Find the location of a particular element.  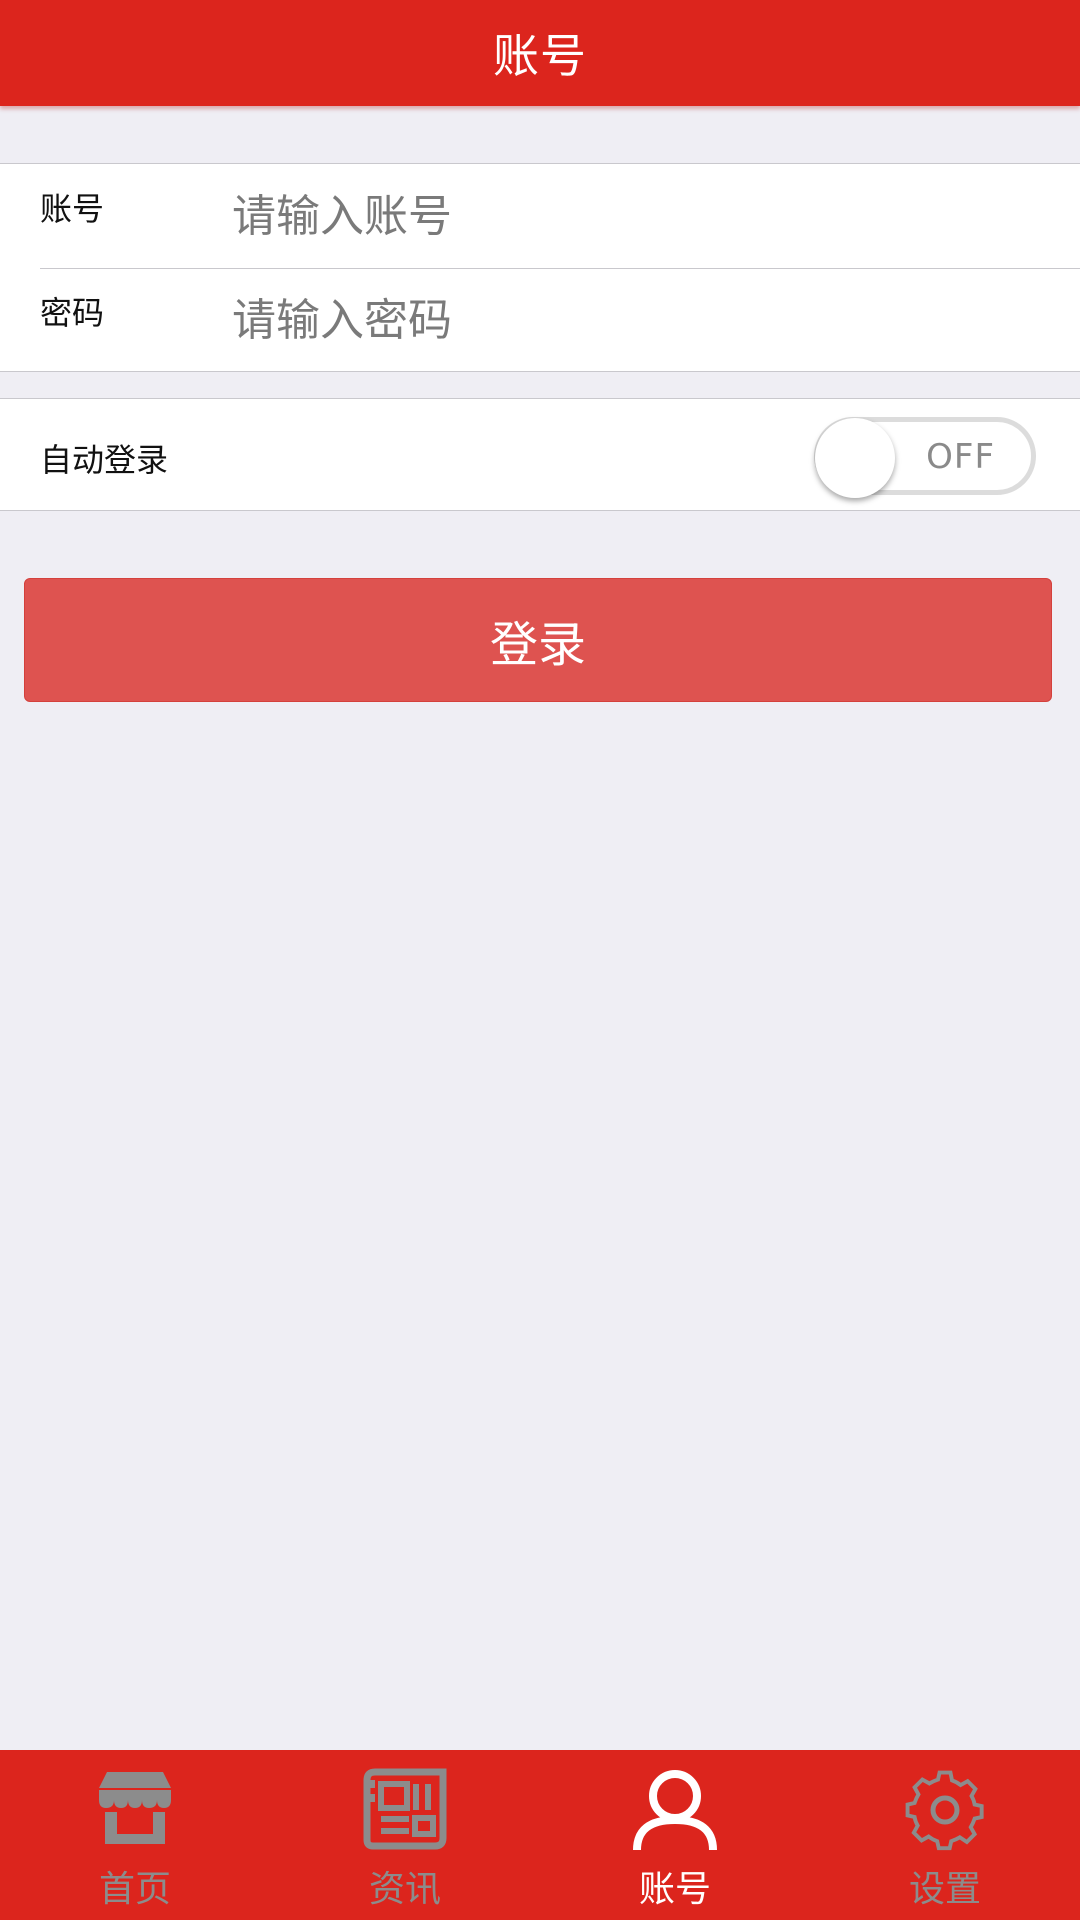

password-label: 密码 is located at coordinates (72, 313).